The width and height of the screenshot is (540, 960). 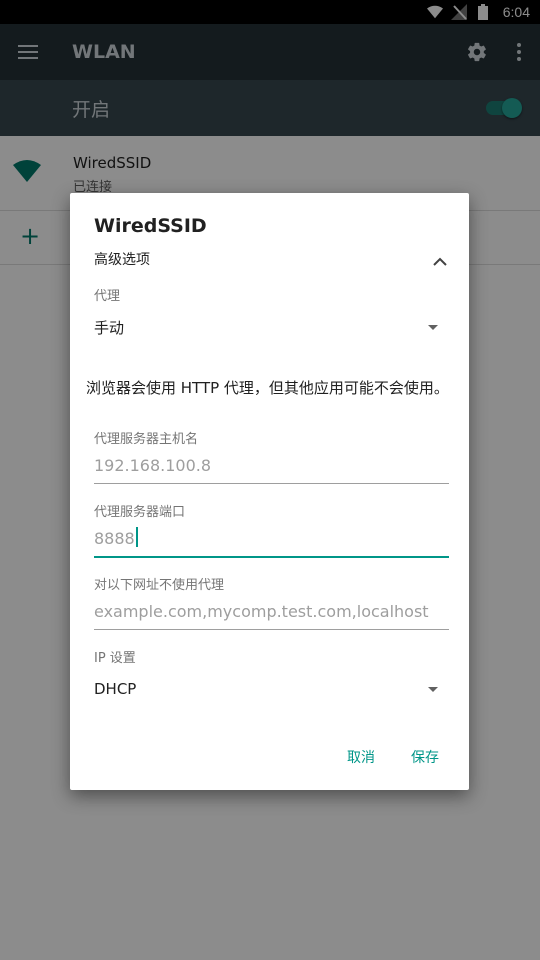 What do you see at coordinates (114, 538) in the screenshot?
I see `proxy-port-value: 8888` at bounding box center [114, 538].